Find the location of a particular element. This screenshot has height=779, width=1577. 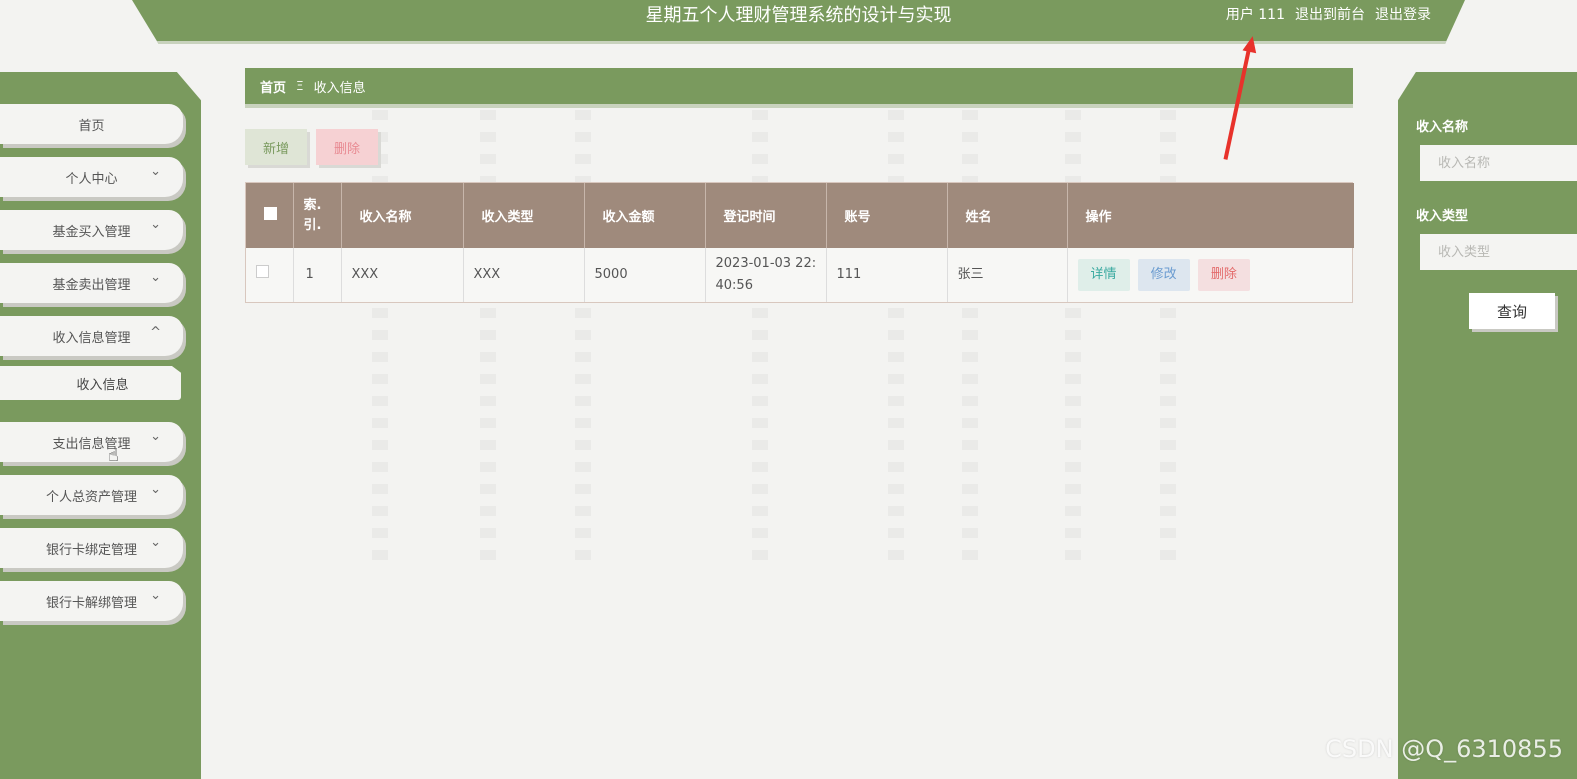

column-header-type: 收入类型 is located at coordinates (524, 215).